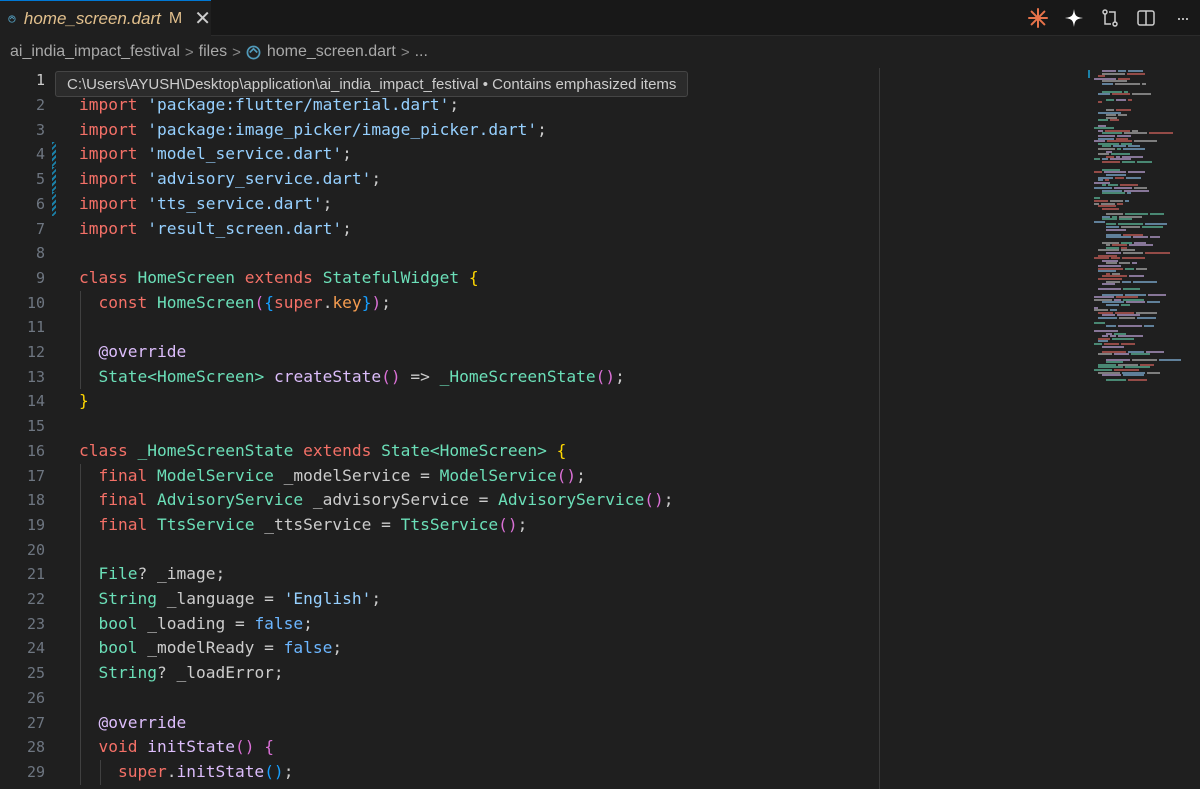 The height and width of the screenshot is (789, 1200). I want to click on code-line: import 'advisory_service.dart';, so click(230, 179).